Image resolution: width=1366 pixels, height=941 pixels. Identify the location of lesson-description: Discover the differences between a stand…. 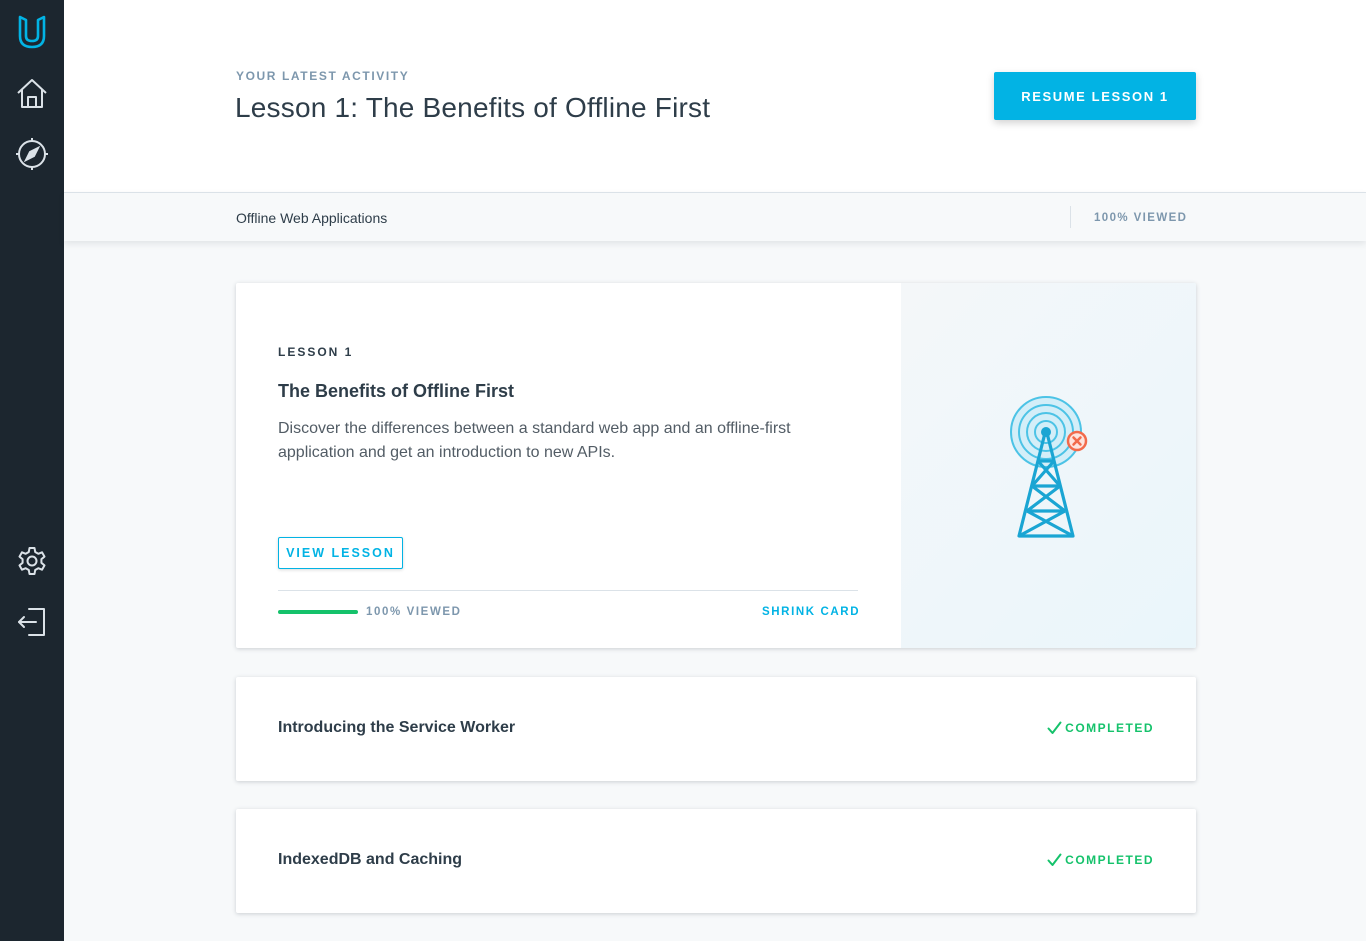
(534, 440).